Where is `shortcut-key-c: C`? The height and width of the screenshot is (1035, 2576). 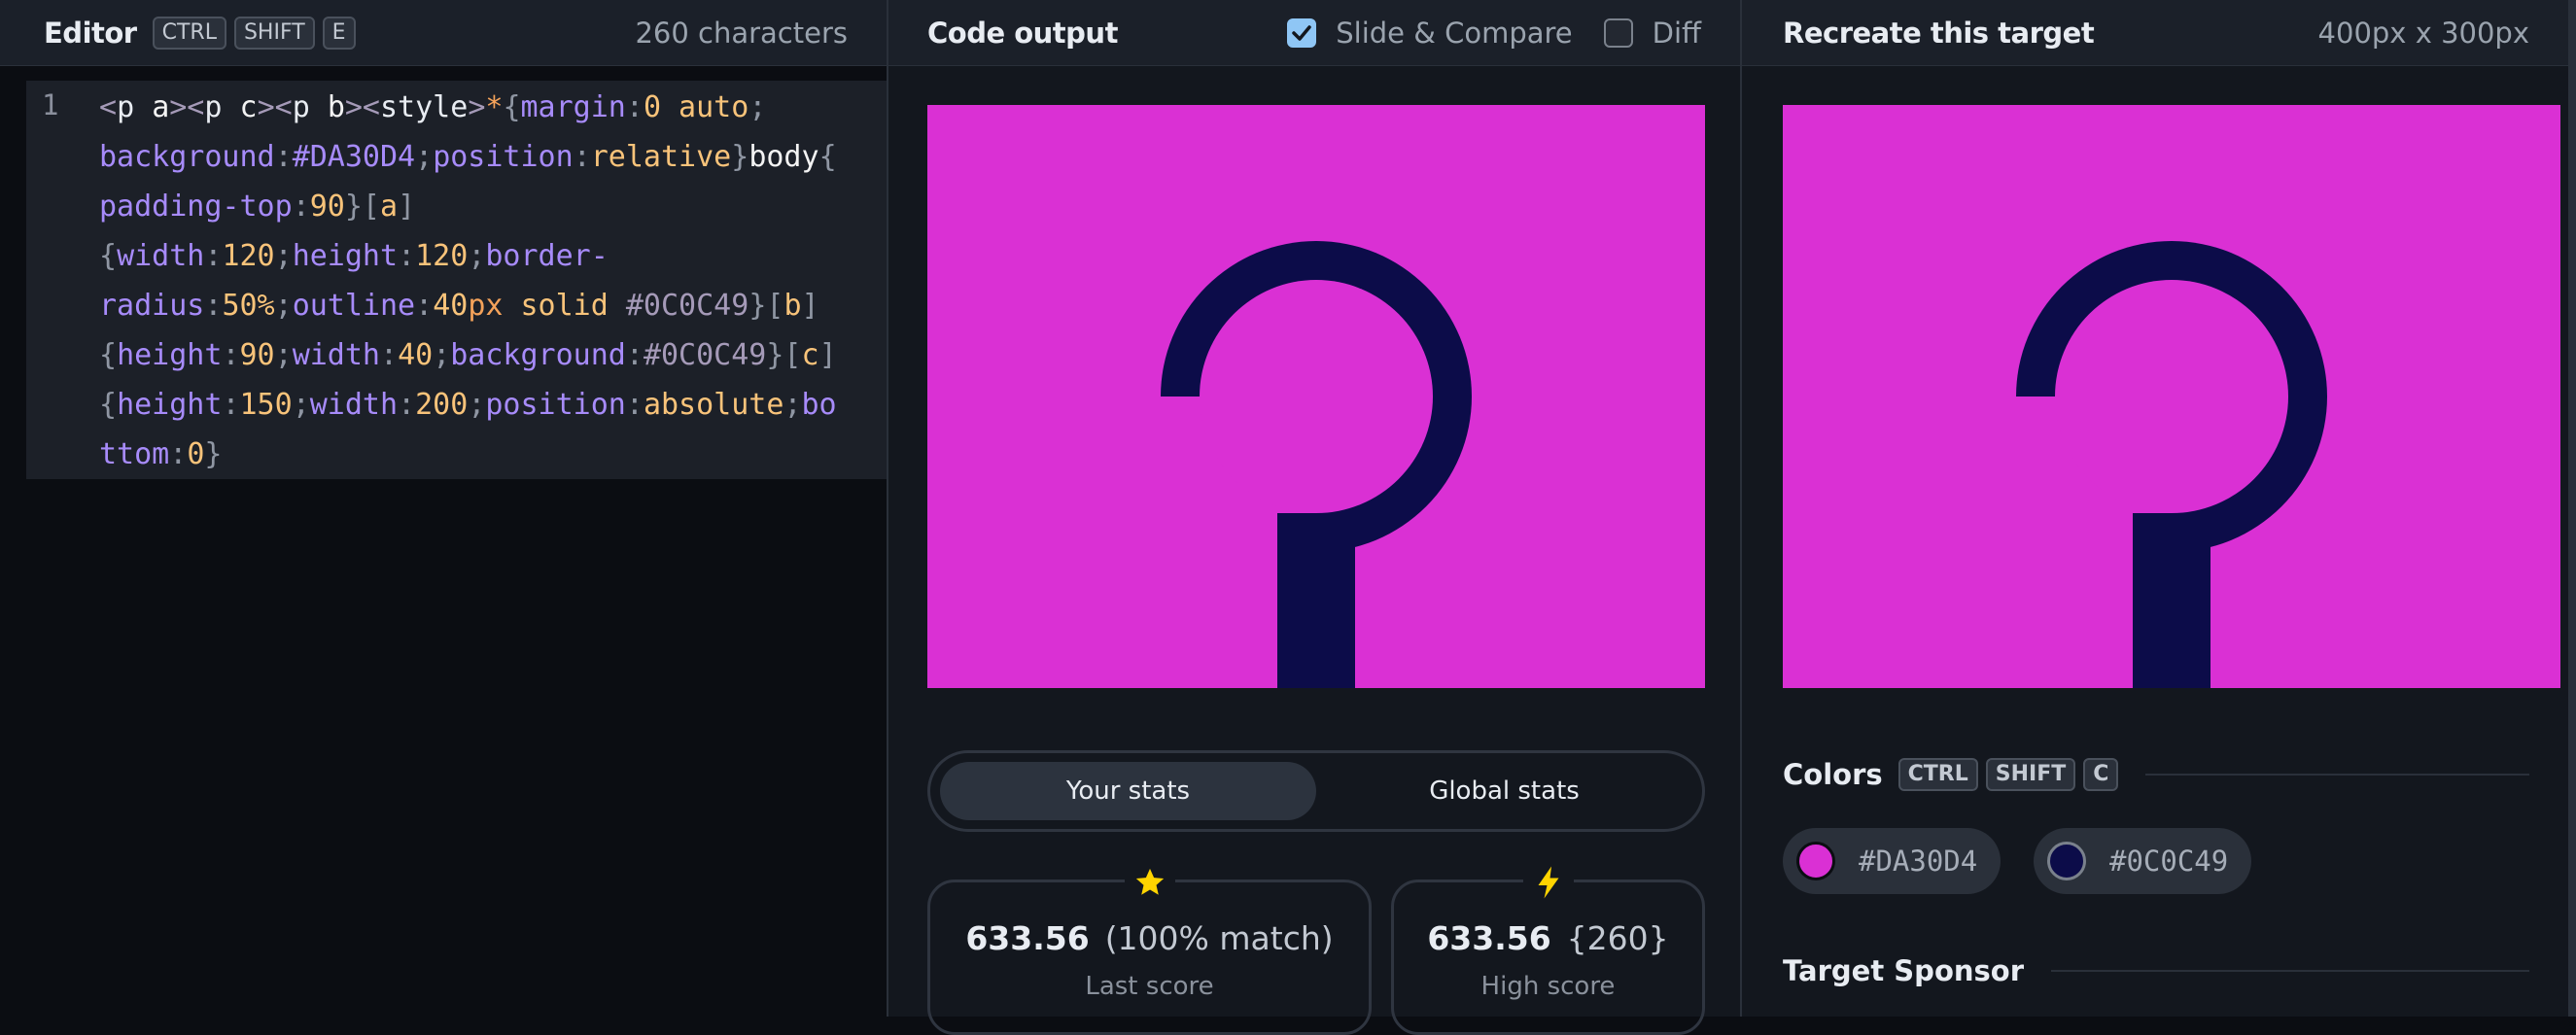 shortcut-key-c: C is located at coordinates (2101, 774).